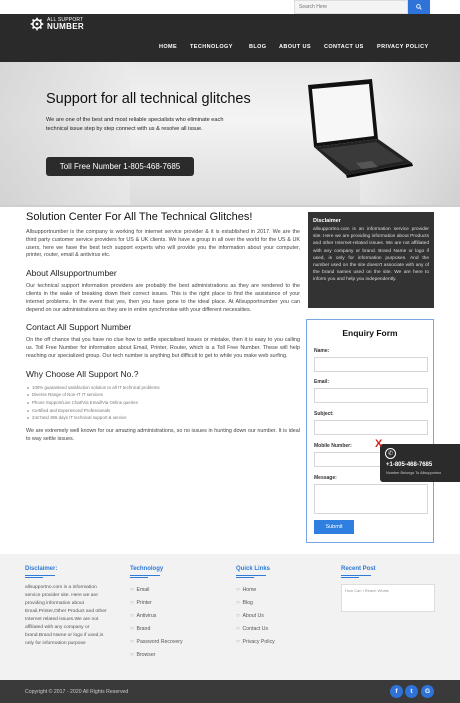  I want to click on popup-number: +1-805-468-7685, so click(409, 465).